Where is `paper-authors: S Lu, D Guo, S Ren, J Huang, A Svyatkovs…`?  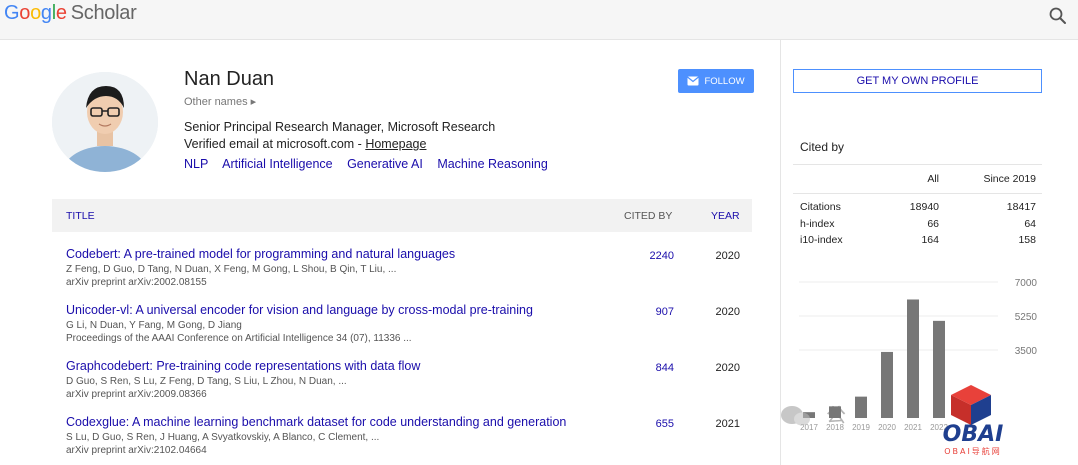
paper-authors: S Lu, D Guo, S Ren, J Huang, A Svyatkovs… is located at coordinates (223, 437).